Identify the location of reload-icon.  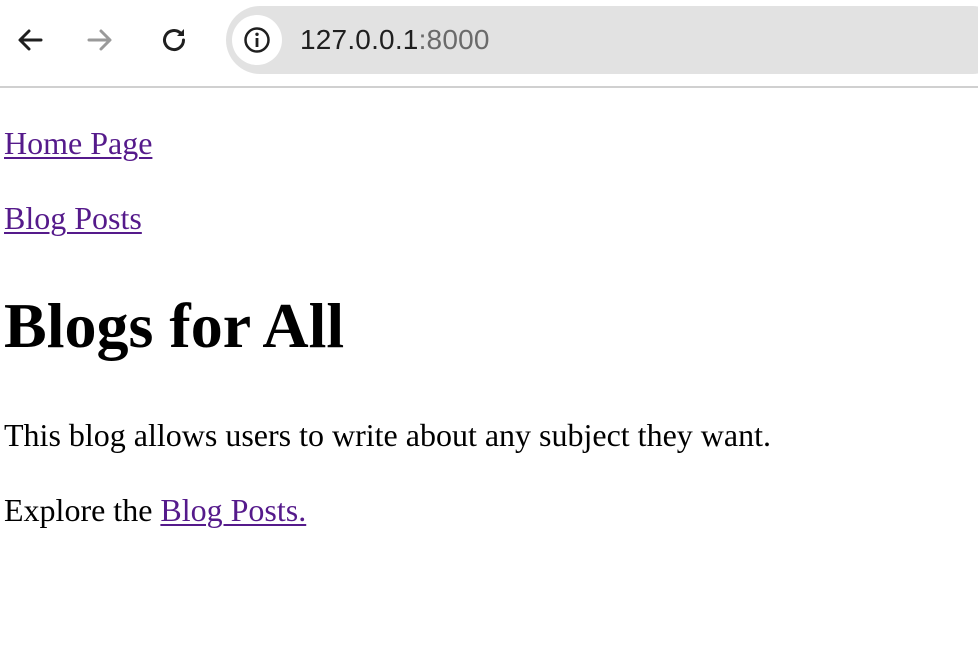
(174, 40).